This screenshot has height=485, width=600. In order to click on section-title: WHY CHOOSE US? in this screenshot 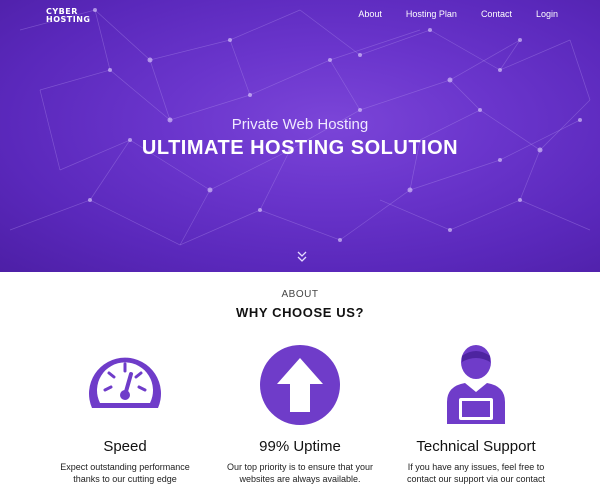, I will do `click(300, 312)`.